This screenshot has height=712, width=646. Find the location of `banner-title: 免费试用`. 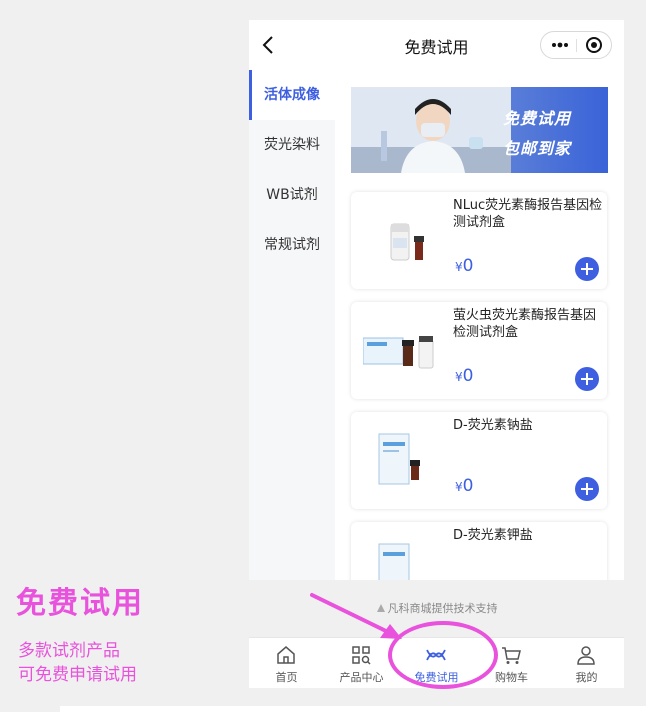

banner-title: 免费试用 is located at coordinates (537, 118).